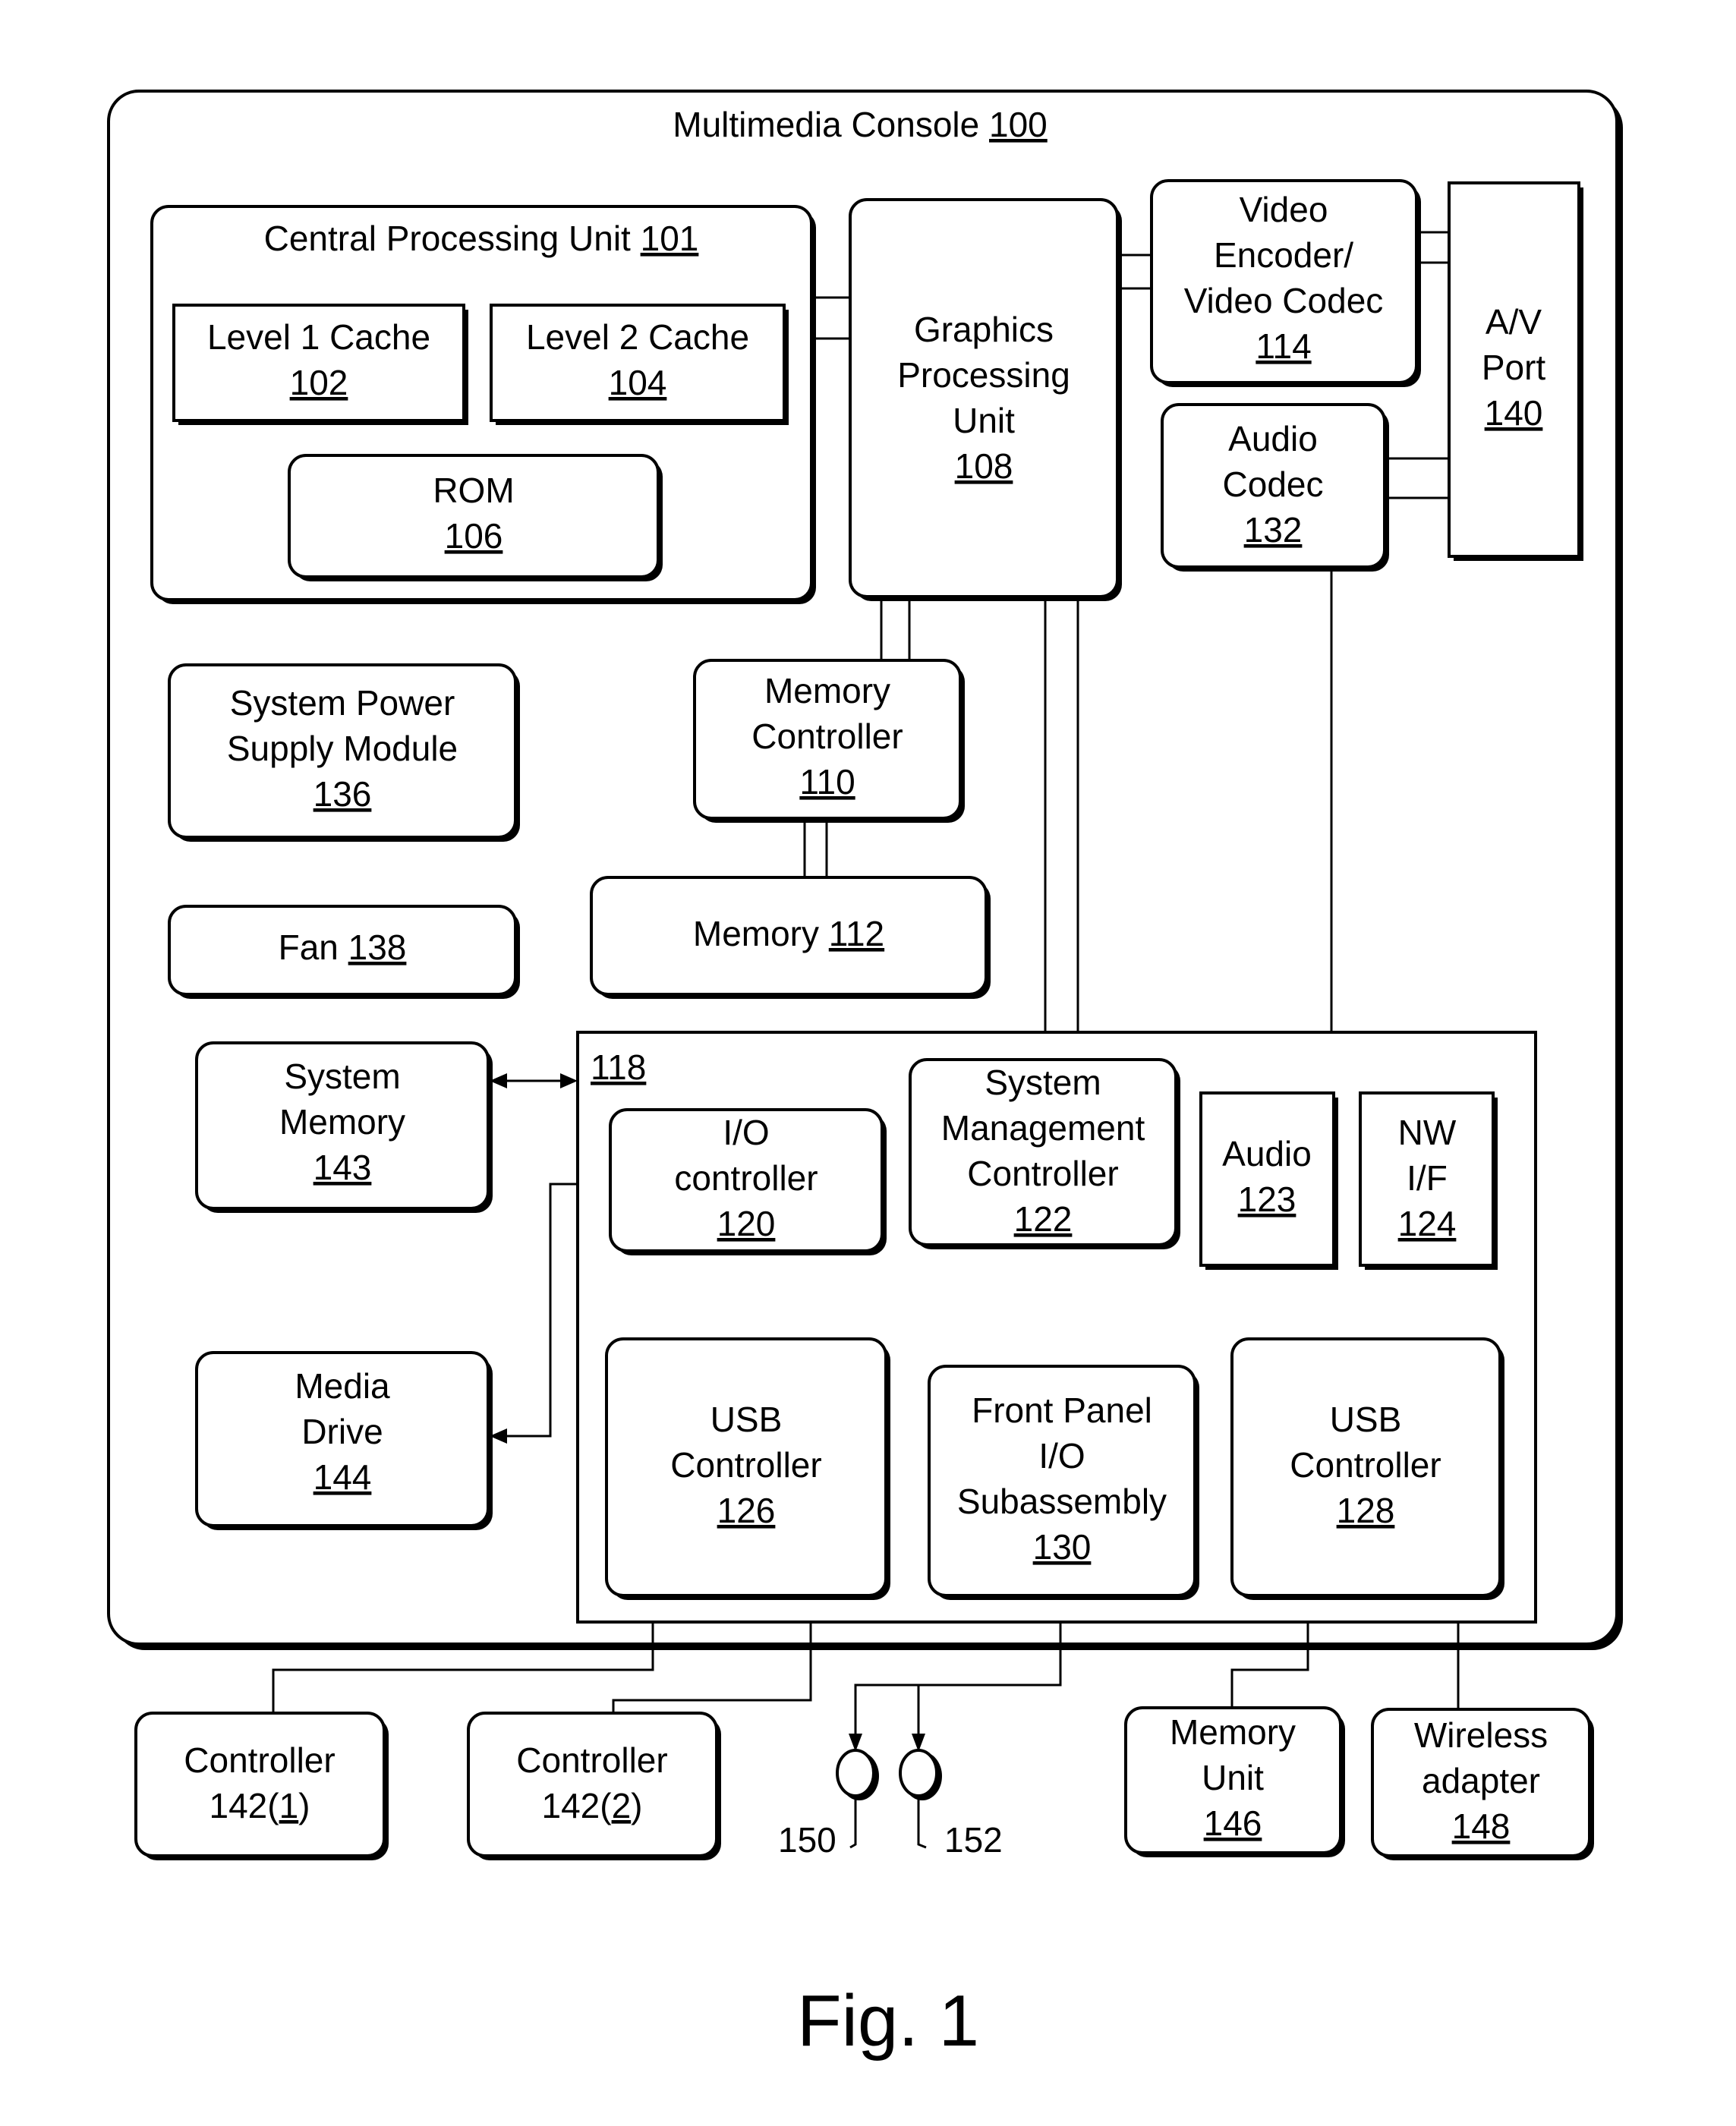 This screenshot has width=1736, height=2126. I want to click on l2-cache-block: Level 2 Cache 104, so click(639, 364).